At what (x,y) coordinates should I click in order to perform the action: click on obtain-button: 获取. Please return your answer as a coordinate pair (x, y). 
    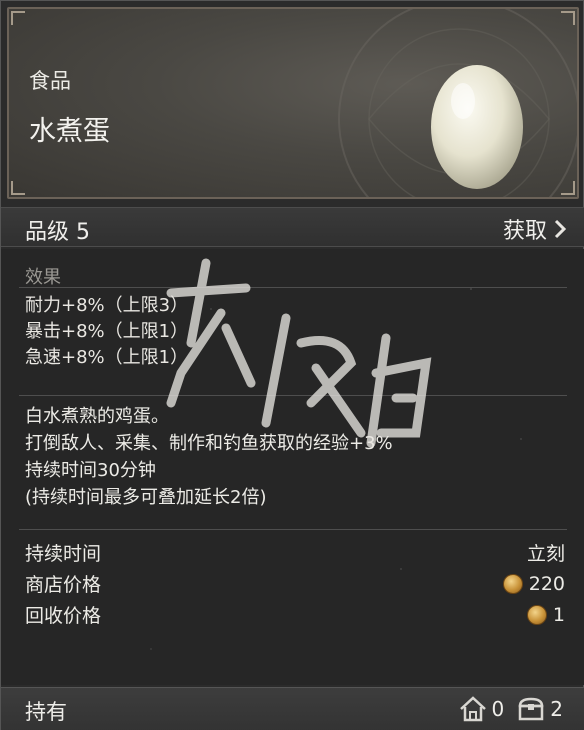
    Looking at the image, I should click on (535, 229).